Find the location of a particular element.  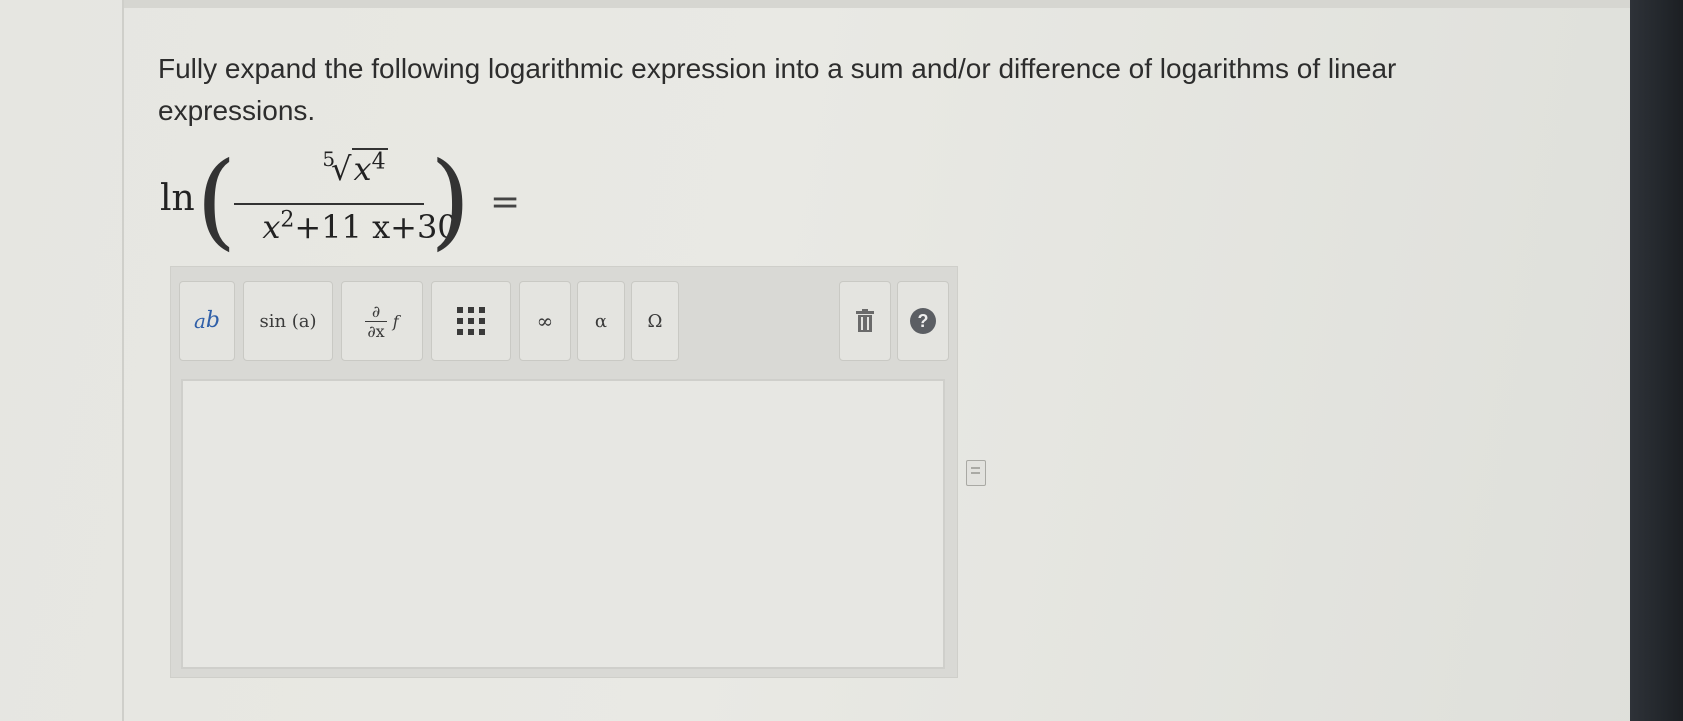

equals-sign: = is located at coordinates (505, 202).